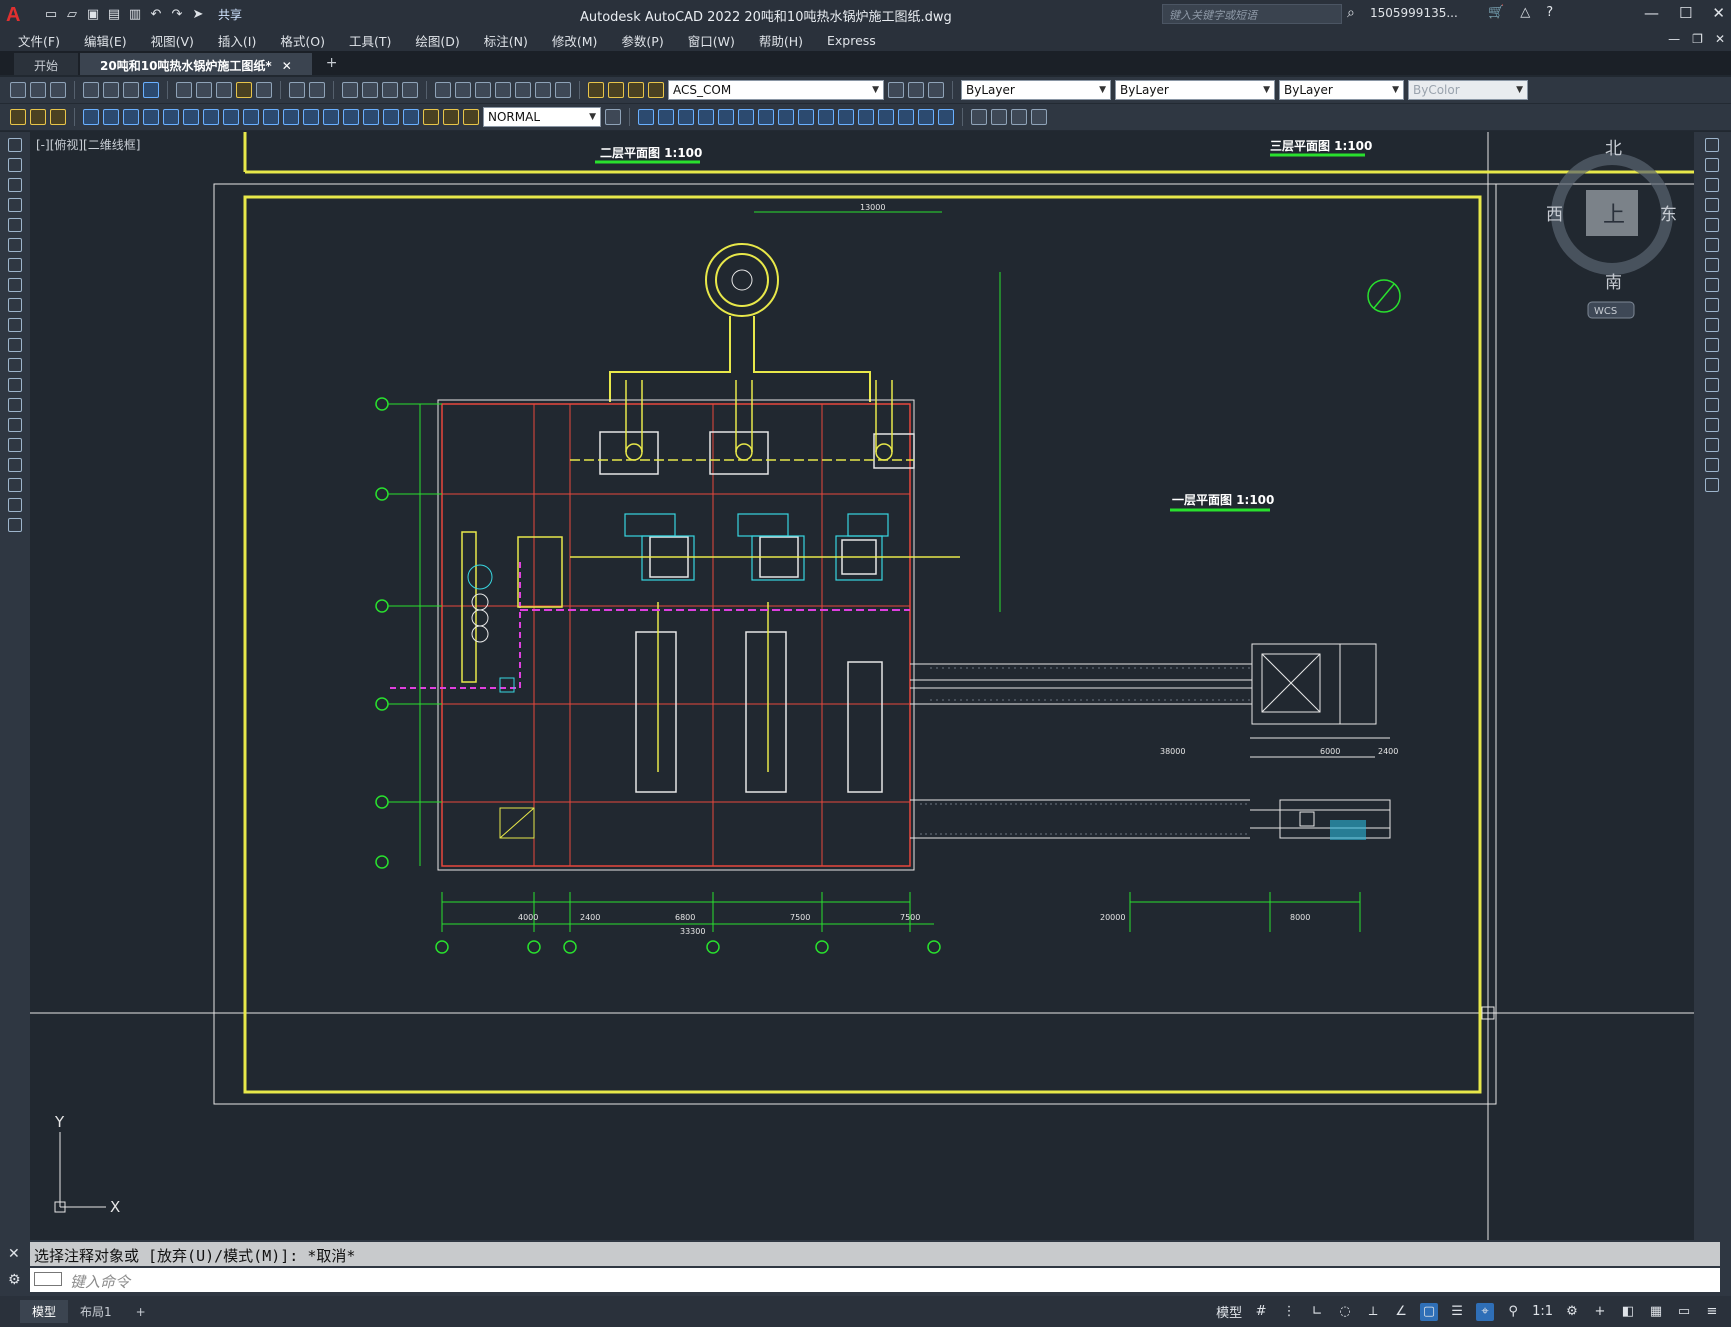 The width and height of the screenshot is (1731, 1327). I want to click on dim-break-icon, so click(331, 117).